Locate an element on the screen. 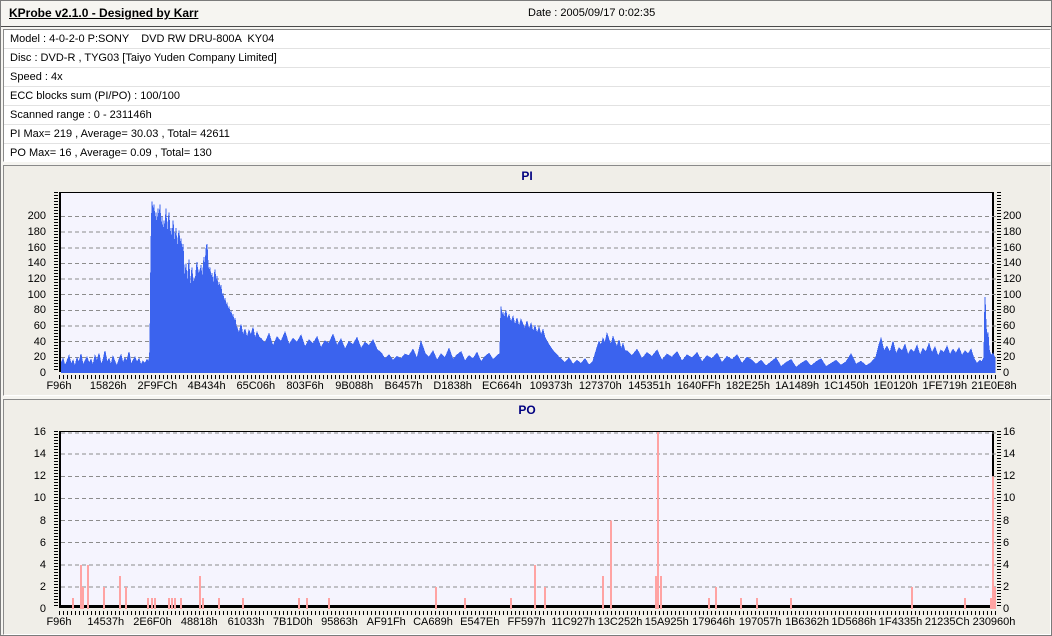 This screenshot has width=1052, height=636. x-axis-label: 803F6h is located at coordinates (305, 386).